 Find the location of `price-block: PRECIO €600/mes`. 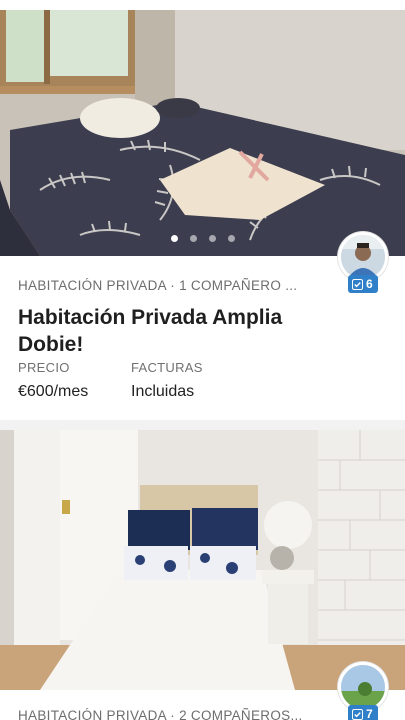

price-block: PRECIO €600/mes is located at coordinates (53, 380).